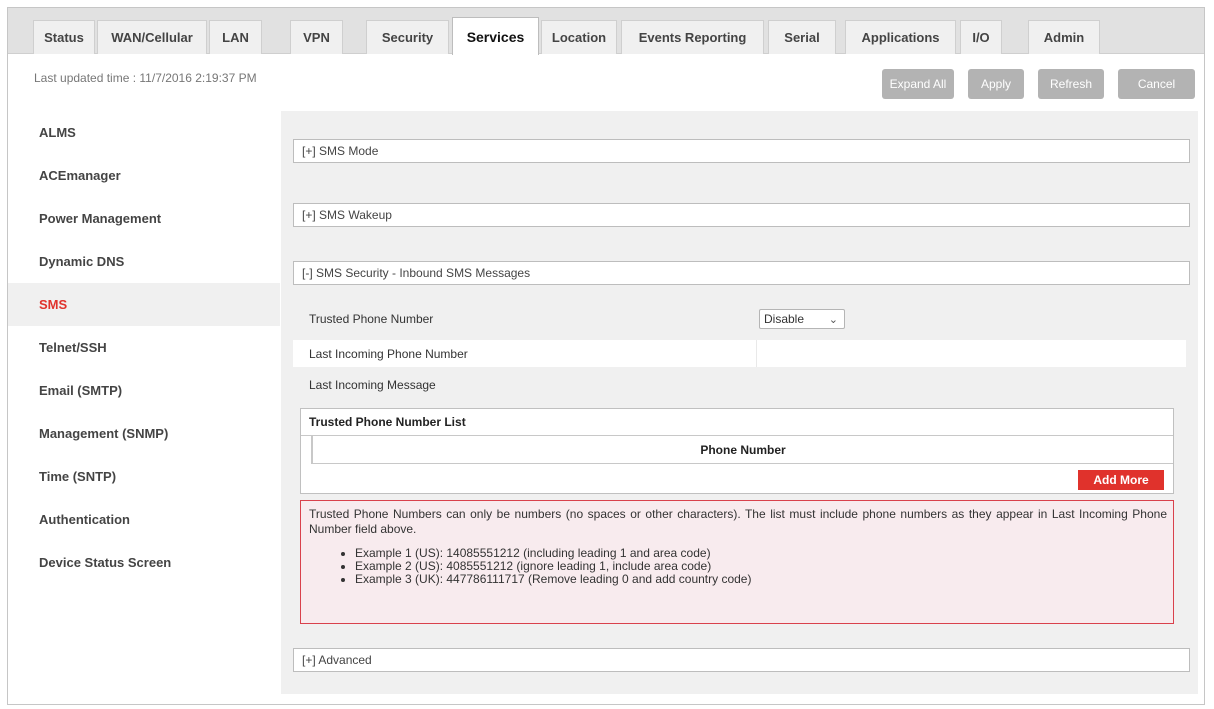 This screenshot has width=1214, height=709. Describe the element at coordinates (900, 37) in the screenshot. I see `tab-applications: Applications` at that location.